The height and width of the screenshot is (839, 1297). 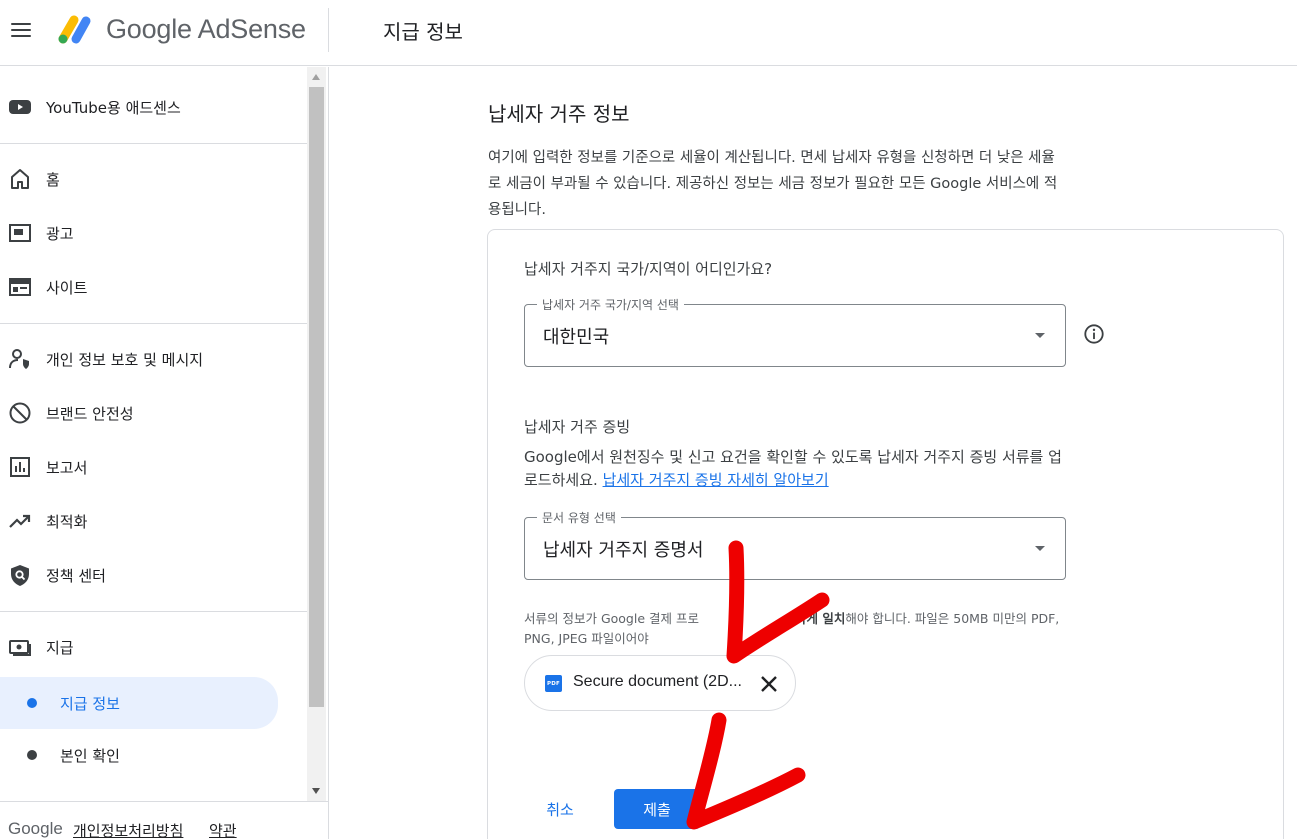 I want to click on sidebar-scrollbar, so click(x=316, y=434).